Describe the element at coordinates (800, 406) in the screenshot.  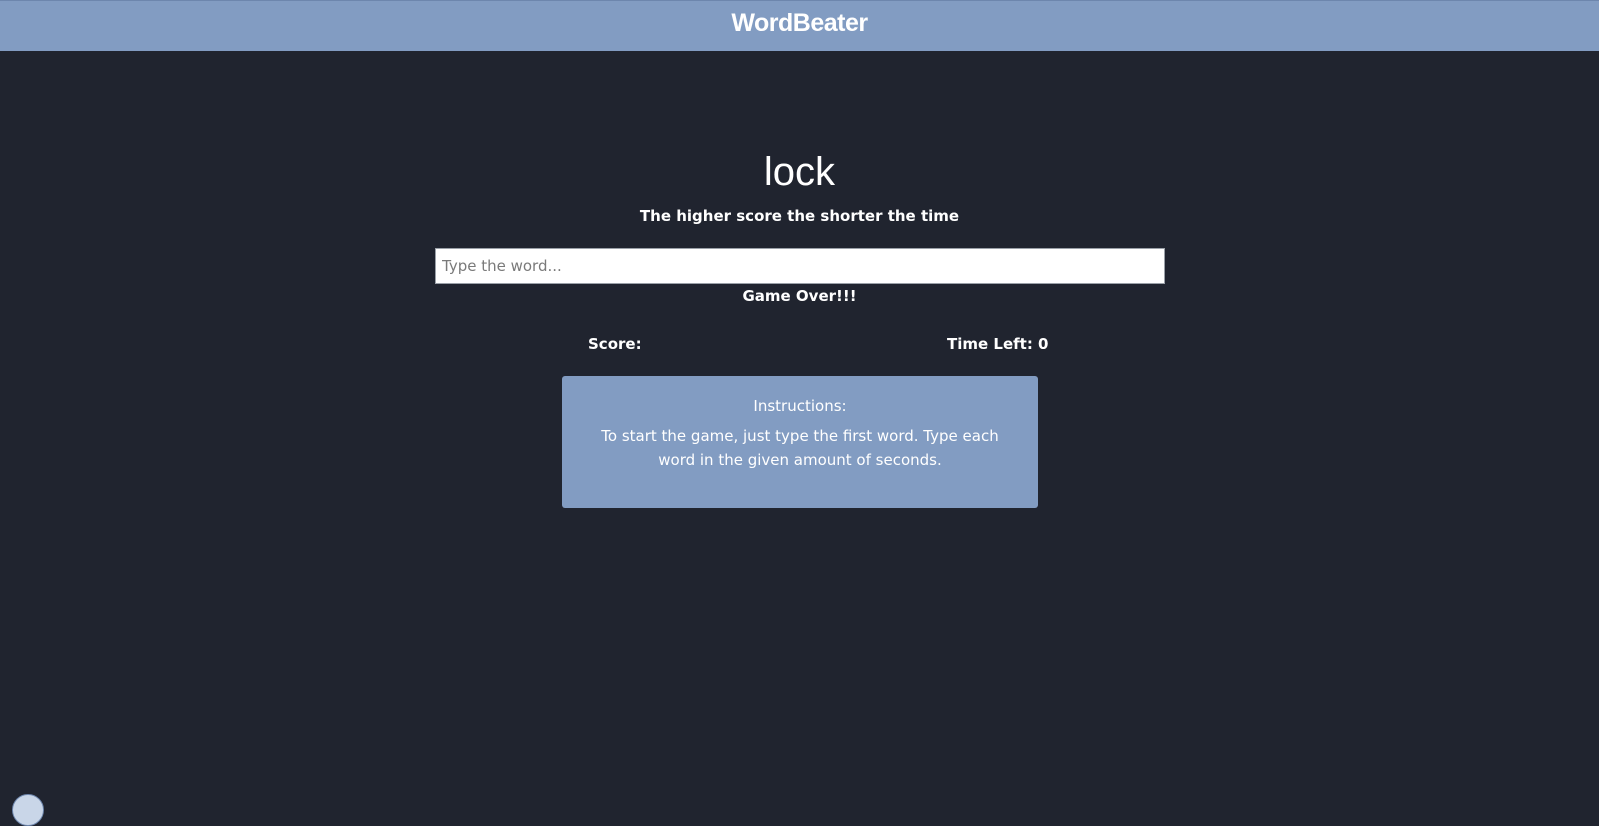
I see `instructions-title: Instructions:` at that location.